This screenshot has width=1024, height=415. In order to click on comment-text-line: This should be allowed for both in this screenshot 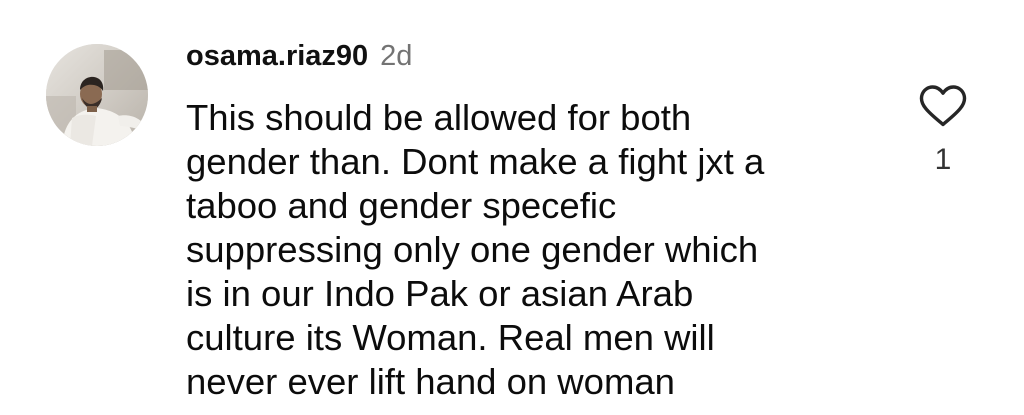, I will do `click(439, 117)`.